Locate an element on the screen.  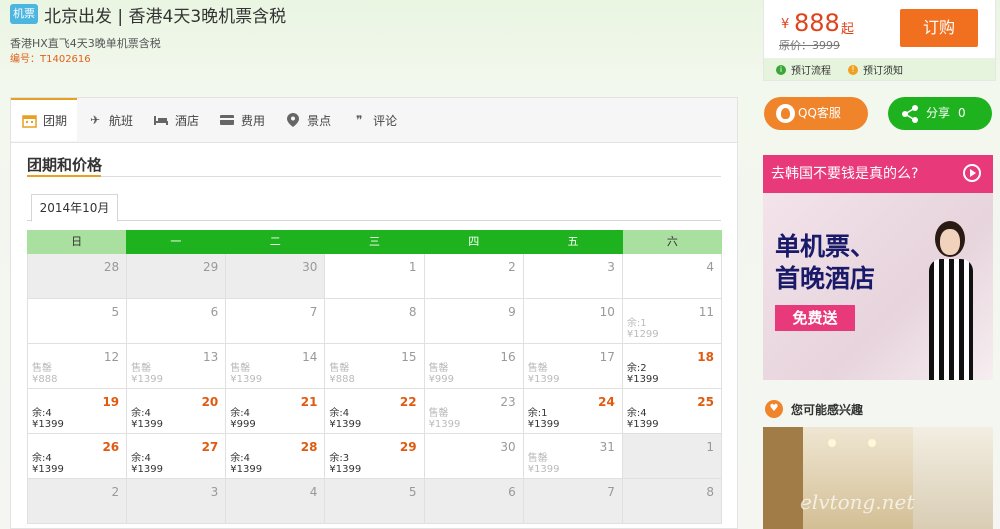
calendar-day-number: 30 is located at coordinates (310, 267).